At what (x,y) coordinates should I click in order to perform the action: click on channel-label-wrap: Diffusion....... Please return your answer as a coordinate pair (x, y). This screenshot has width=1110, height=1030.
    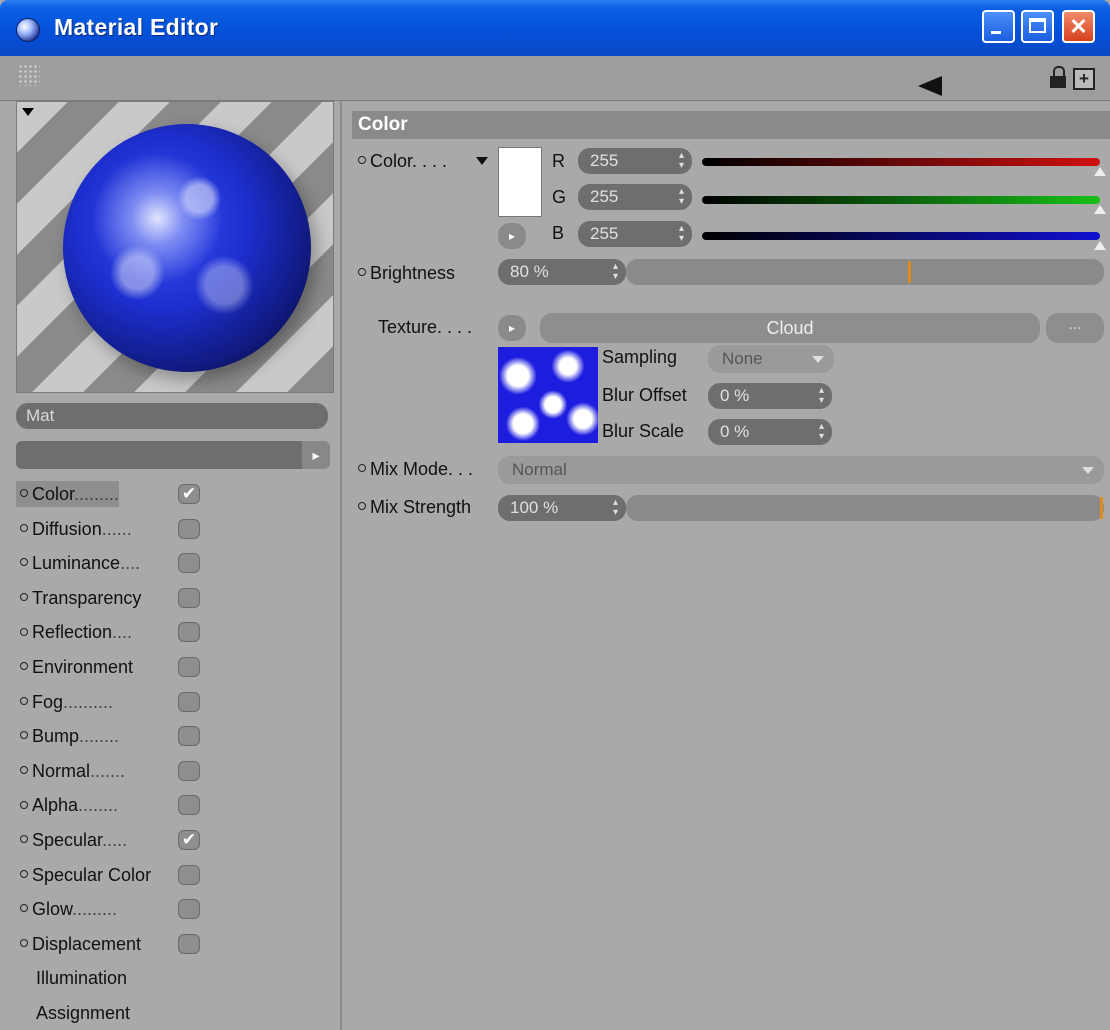
    Looking at the image, I should click on (74, 529).